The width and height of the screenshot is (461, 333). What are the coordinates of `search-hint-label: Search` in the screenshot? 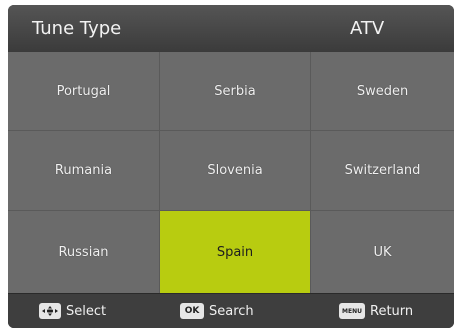 It's located at (231, 311).